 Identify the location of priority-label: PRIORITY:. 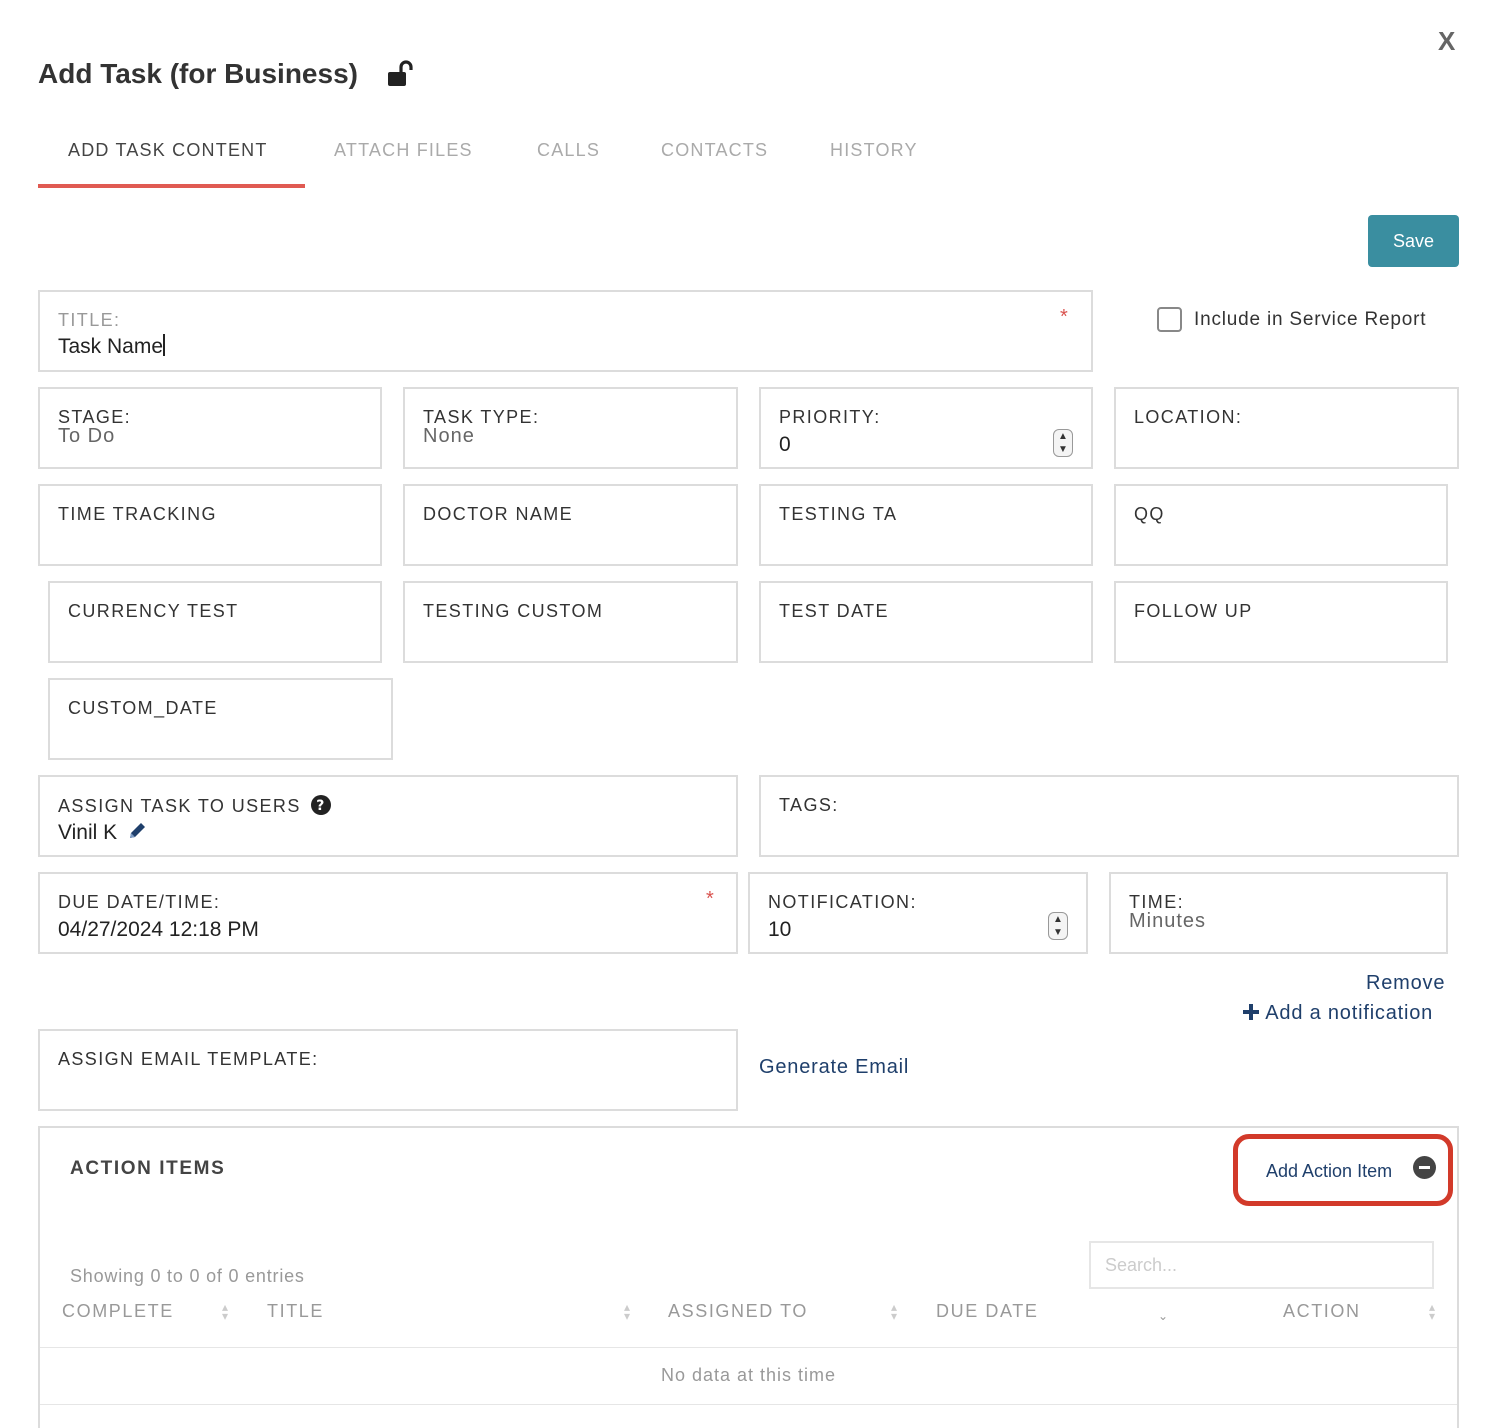
(830, 417).